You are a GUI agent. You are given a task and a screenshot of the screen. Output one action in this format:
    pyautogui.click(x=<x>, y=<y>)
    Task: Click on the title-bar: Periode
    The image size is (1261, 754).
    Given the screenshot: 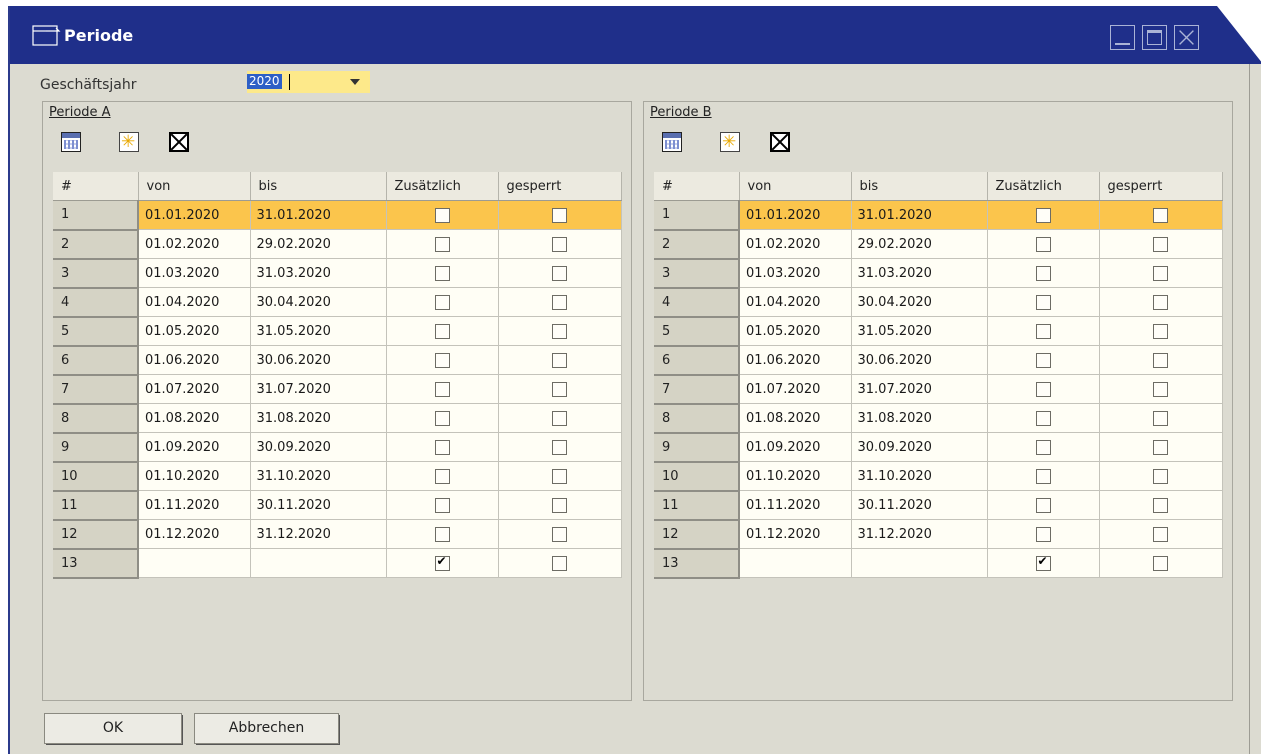 What is the action you would take?
    pyautogui.click(x=635, y=35)
    